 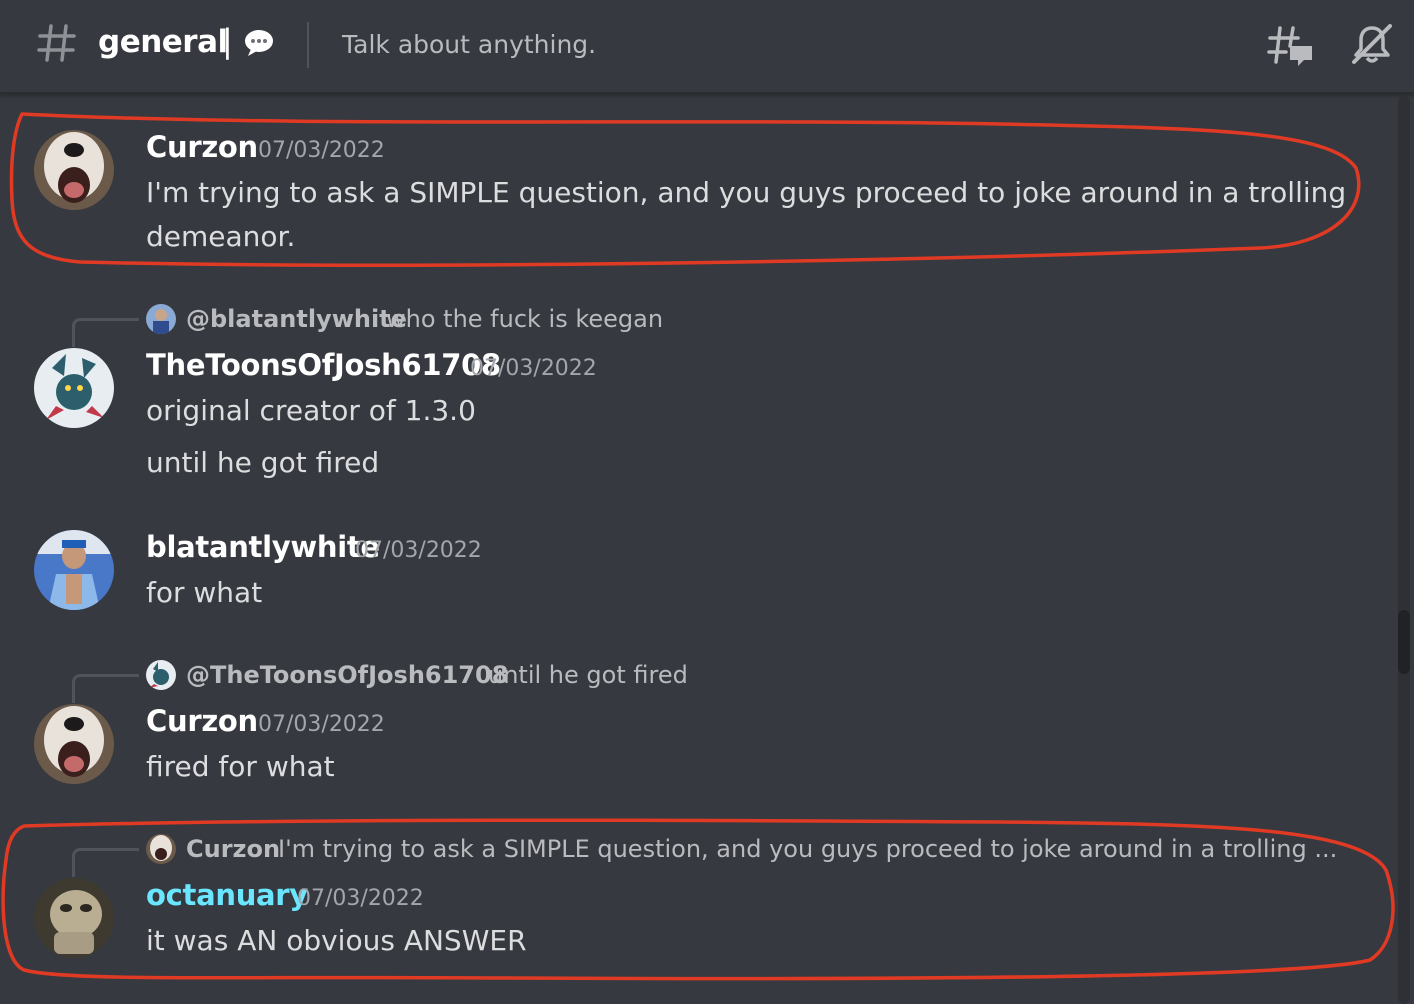 What do you see at coordinates (296, 319) in the screenshot?
I see `reply-username: @blatantlywhite` at bounding box center [296, 319].